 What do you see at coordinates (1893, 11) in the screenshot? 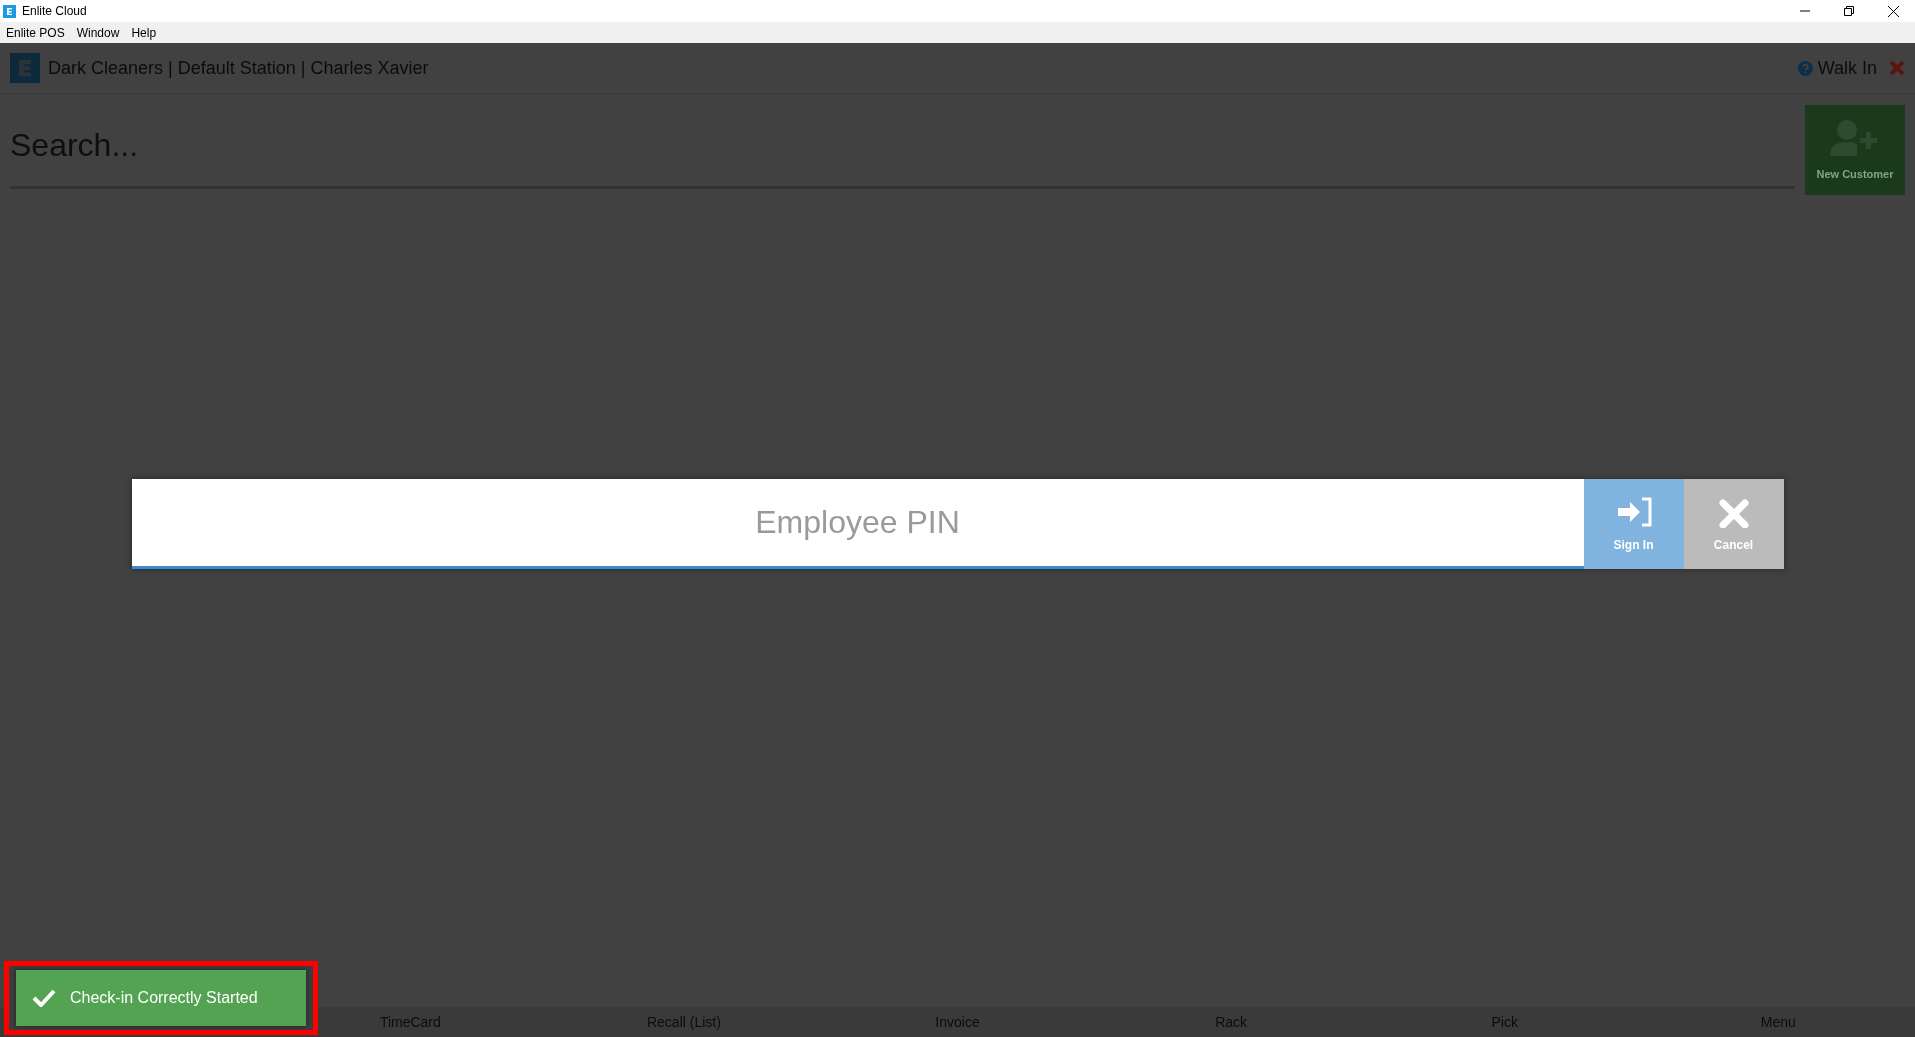
I see `close-icon` at bounding box center [1893, 11].